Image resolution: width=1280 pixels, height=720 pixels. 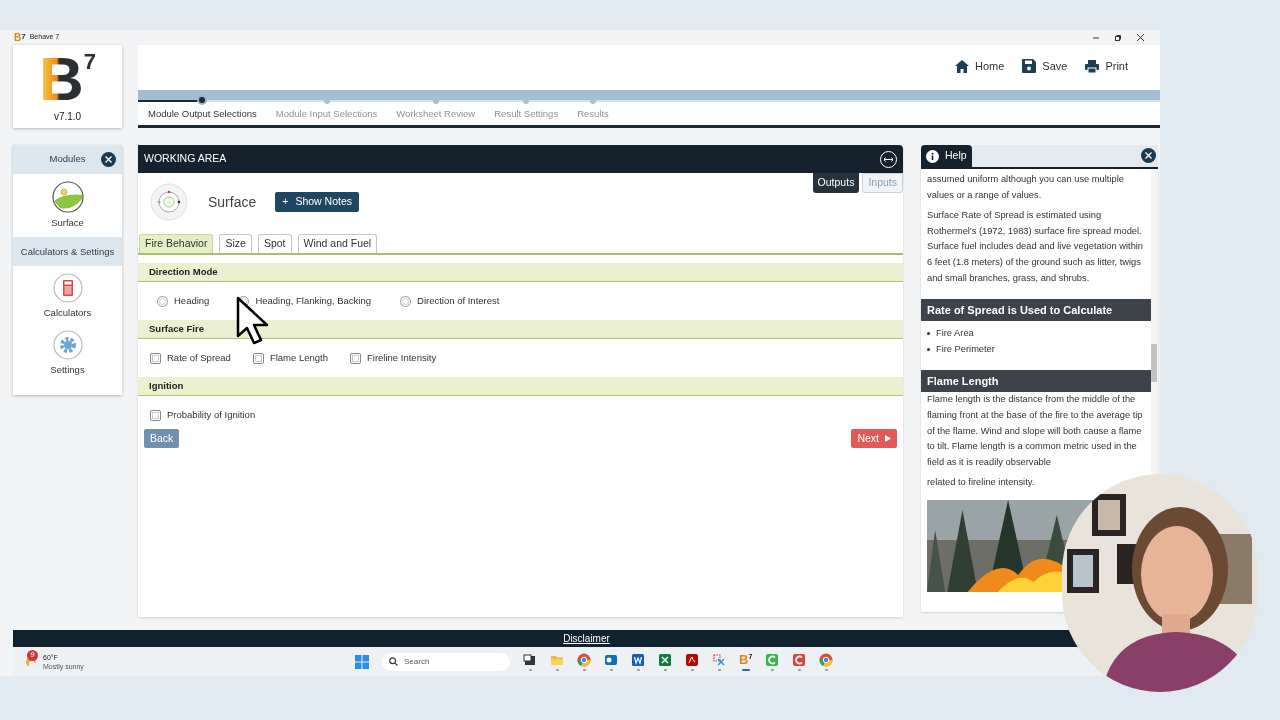 I want to click on help-tab: Help, so click(x=946, y=156).